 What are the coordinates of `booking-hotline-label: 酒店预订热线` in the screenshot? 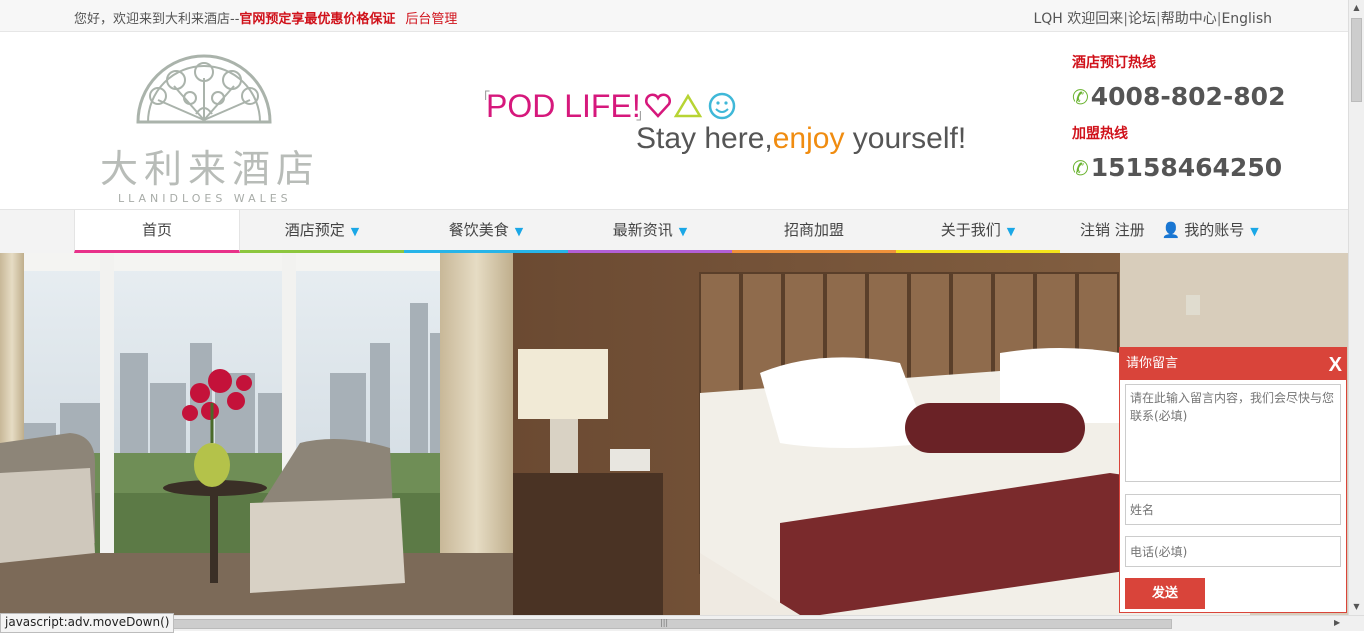 It's located at (1114, 63).